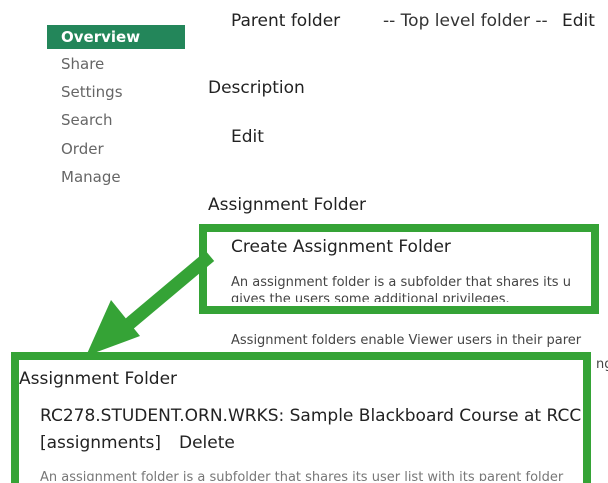  What do you see at coordinates (98, 379) in the screenshot?
I see `callout-heading: Assignment Folder` at bounding box center [98, 379].